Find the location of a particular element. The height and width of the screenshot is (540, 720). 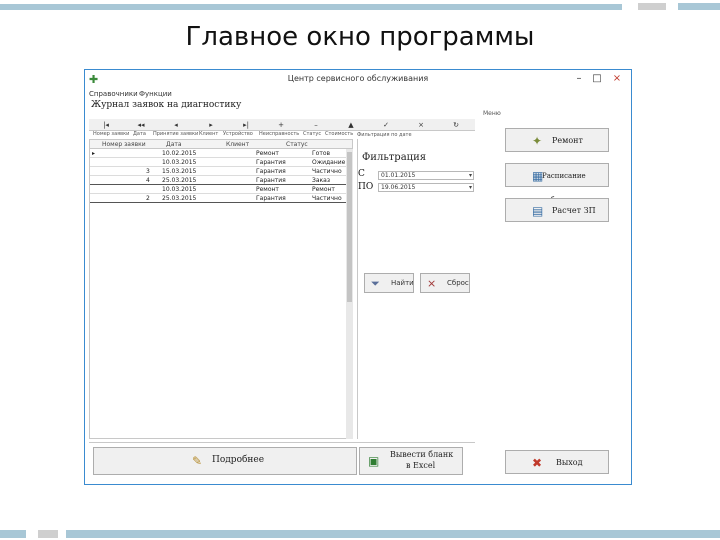

cell-status: Ремонт is located at coordinates (323, 189).